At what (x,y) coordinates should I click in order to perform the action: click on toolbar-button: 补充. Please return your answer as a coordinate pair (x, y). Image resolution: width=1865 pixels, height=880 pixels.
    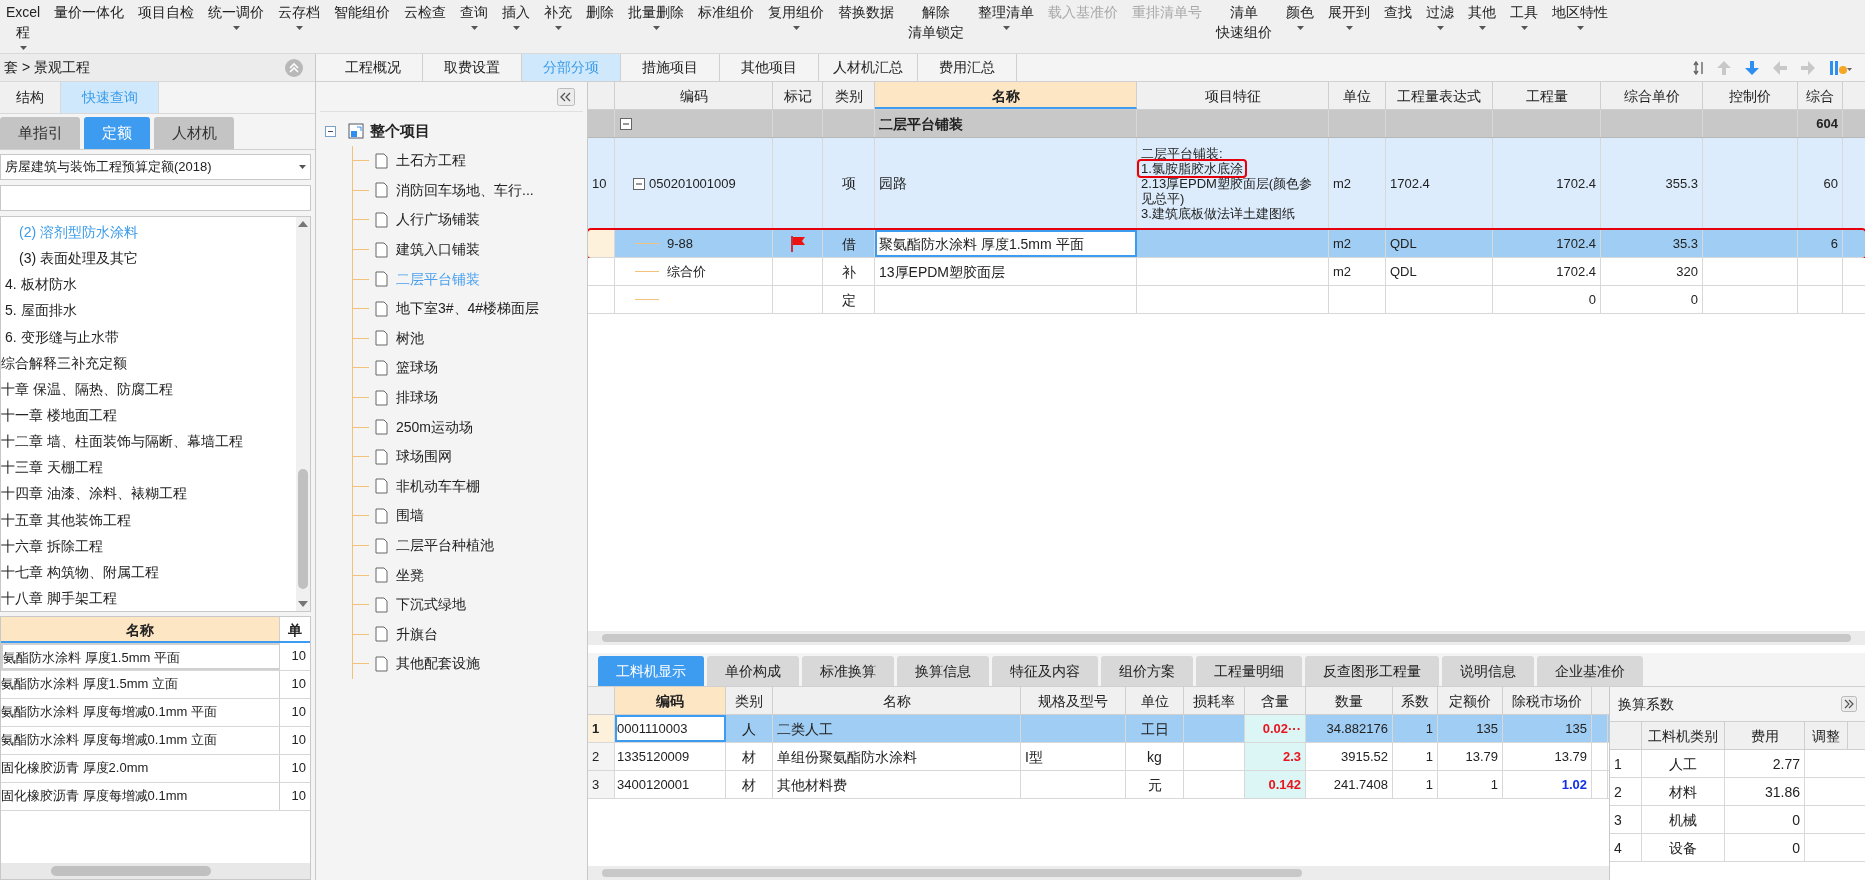
    Looking at the image, I should click on (558, 15).